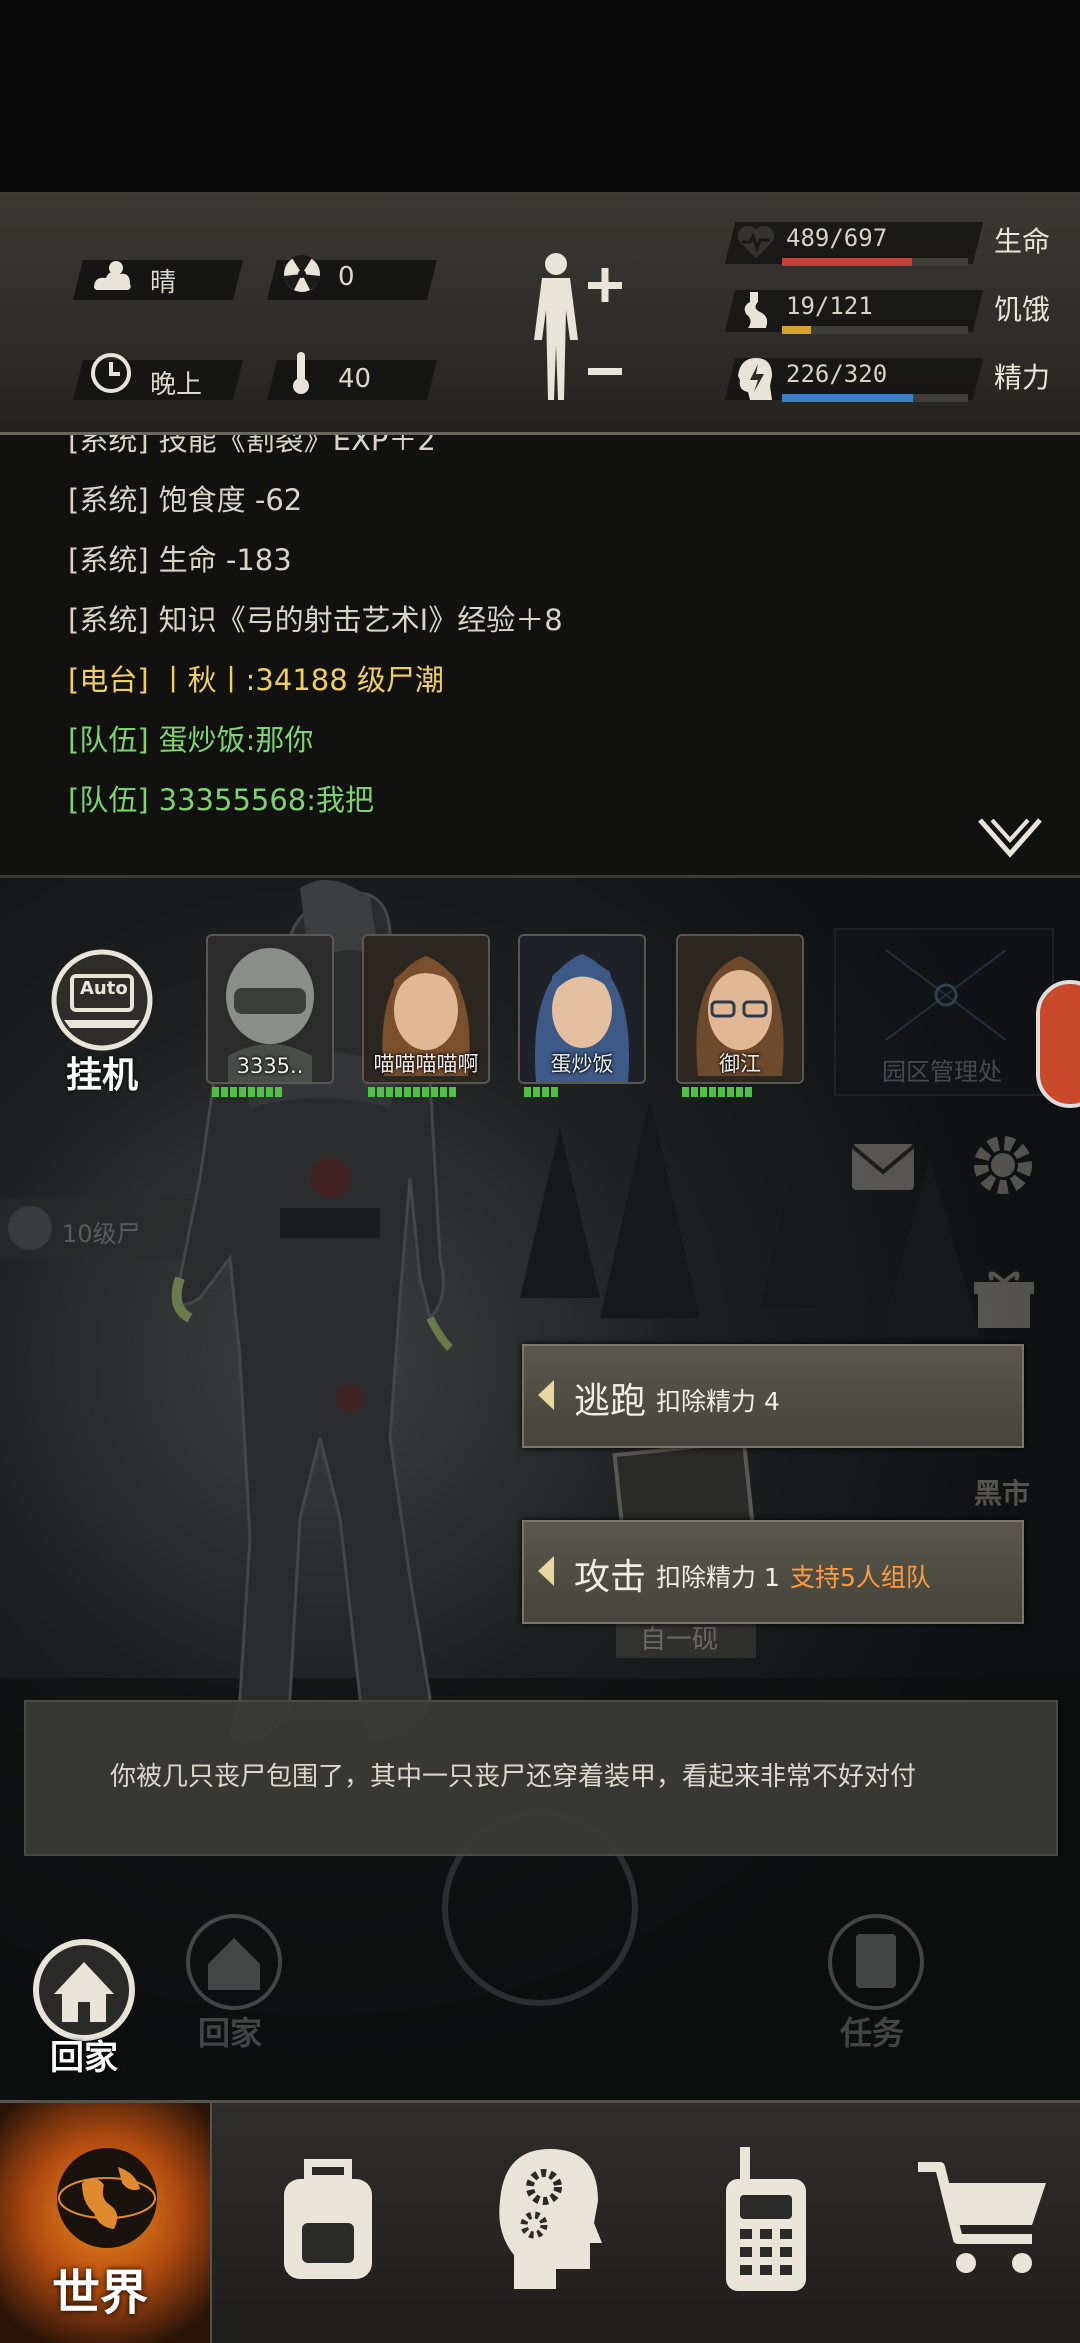  I want to click on event-description: 你被几只丧尸包围了，其中一只丧尸还穿着装甲，看起来非常不好对付, so click(513, 1777).